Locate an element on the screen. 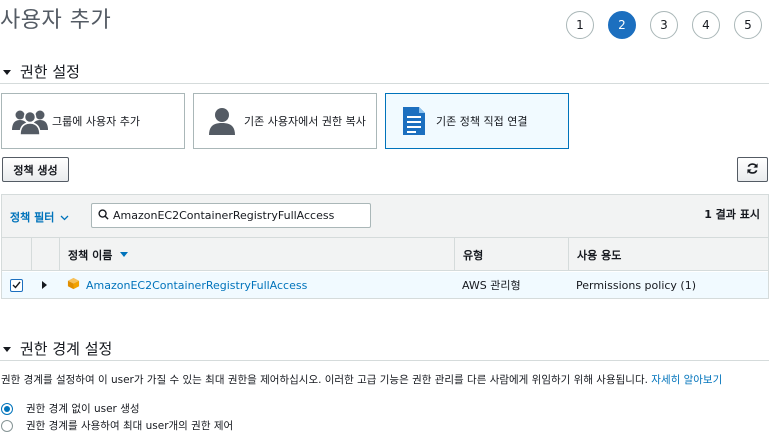 Image resolution: width=769 pixels, height=433 pixels. step-3: 3 is located at coordinates (664, 25).